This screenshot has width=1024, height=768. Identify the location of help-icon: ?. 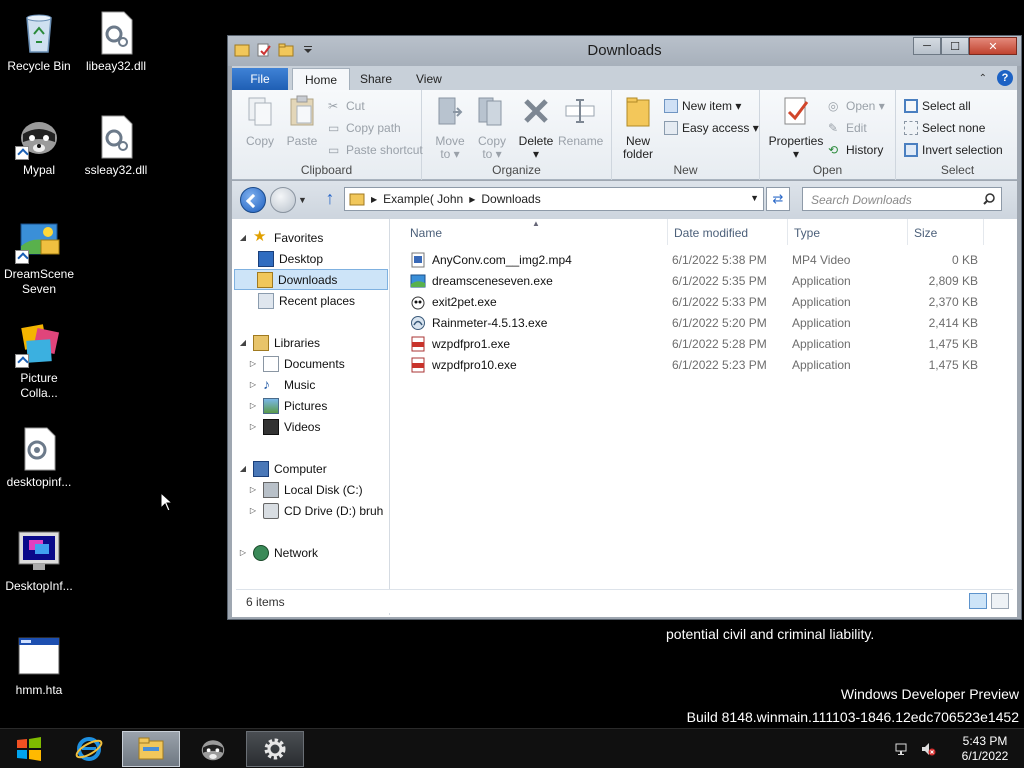
(1005, 78).